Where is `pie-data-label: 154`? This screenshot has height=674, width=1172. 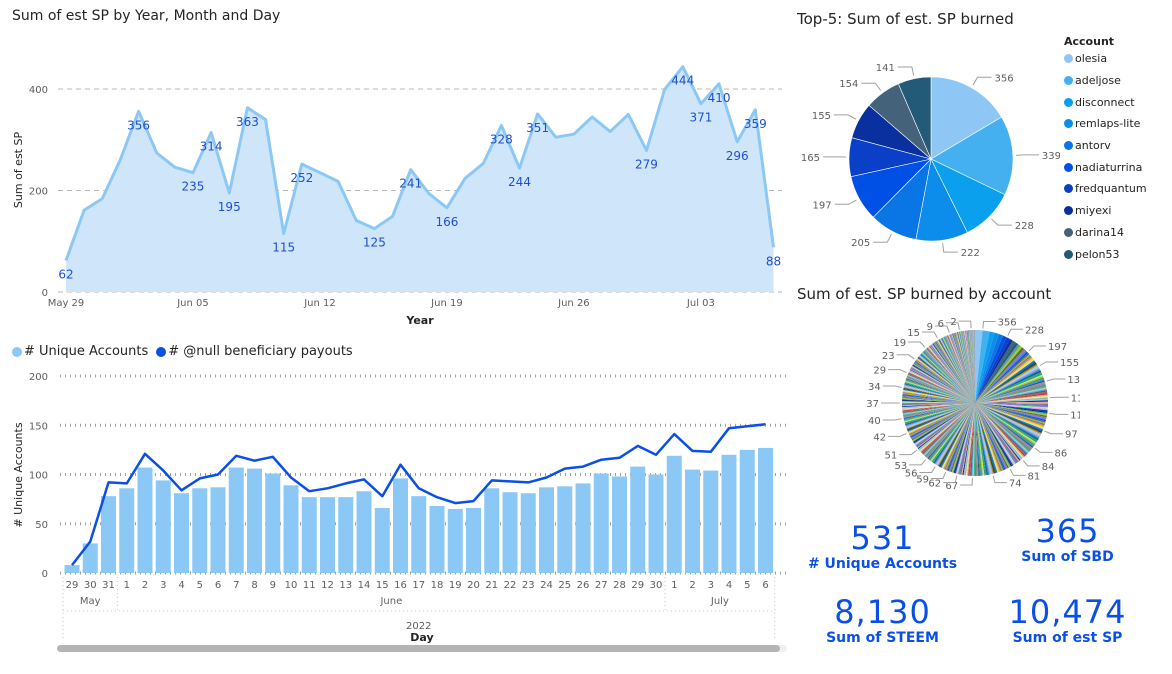
pie-data-label: 154 is located at coordinates (848, 84).